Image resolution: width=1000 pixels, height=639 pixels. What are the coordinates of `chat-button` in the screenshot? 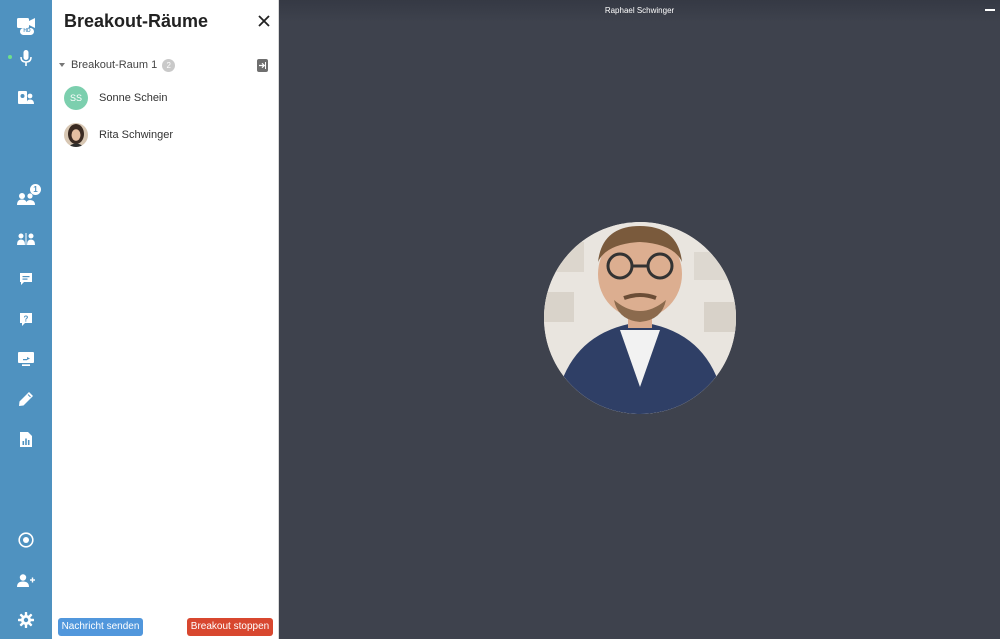 It's located at (26, 279).